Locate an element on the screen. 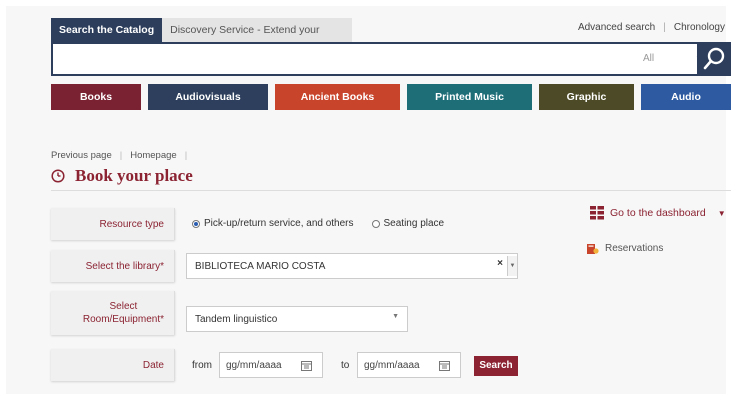 Image resolution: width=731 pixels, height=397 pixels. category-ancient-books: Ancient Books is located at coordinates (337, 97).